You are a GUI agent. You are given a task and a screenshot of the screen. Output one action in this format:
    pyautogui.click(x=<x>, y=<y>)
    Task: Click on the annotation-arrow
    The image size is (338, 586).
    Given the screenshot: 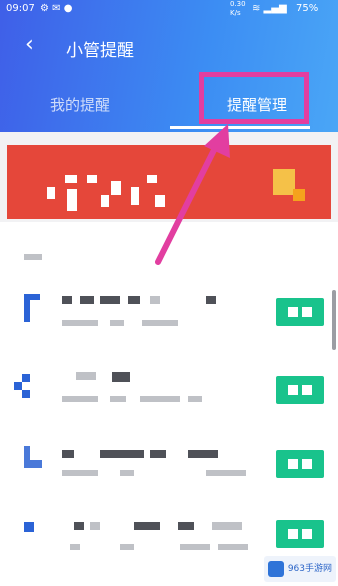 What is the action you would take?
    pyautogui.click(x=192, y=194)
    